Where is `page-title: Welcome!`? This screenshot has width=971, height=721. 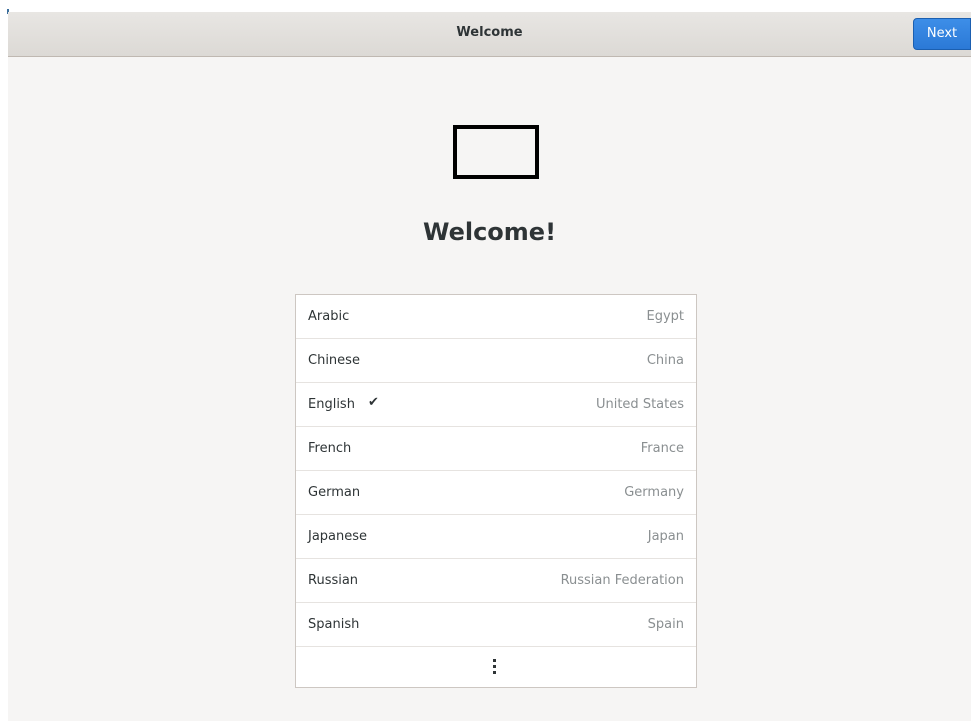
page-title: Welcome! is located at coordinates (489, 232).